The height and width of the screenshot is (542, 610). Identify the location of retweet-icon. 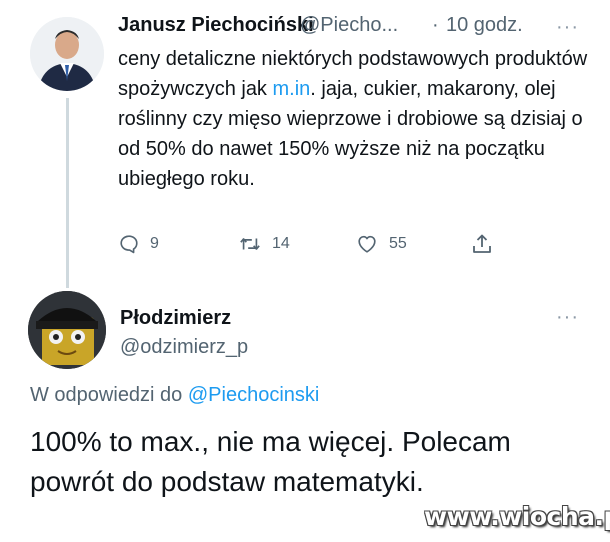
(250, 244).